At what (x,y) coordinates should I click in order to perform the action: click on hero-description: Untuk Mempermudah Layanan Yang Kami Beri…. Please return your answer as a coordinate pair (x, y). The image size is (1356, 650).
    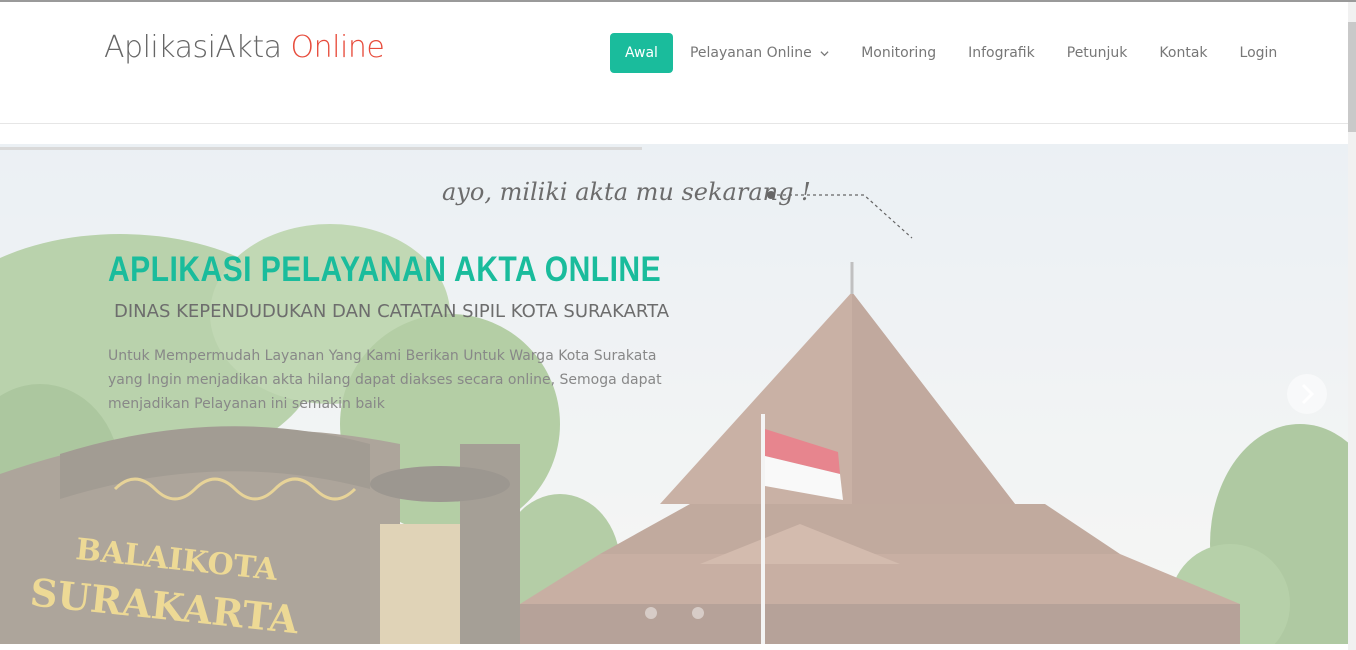
    Looking at the image, I should click on (385, 380).